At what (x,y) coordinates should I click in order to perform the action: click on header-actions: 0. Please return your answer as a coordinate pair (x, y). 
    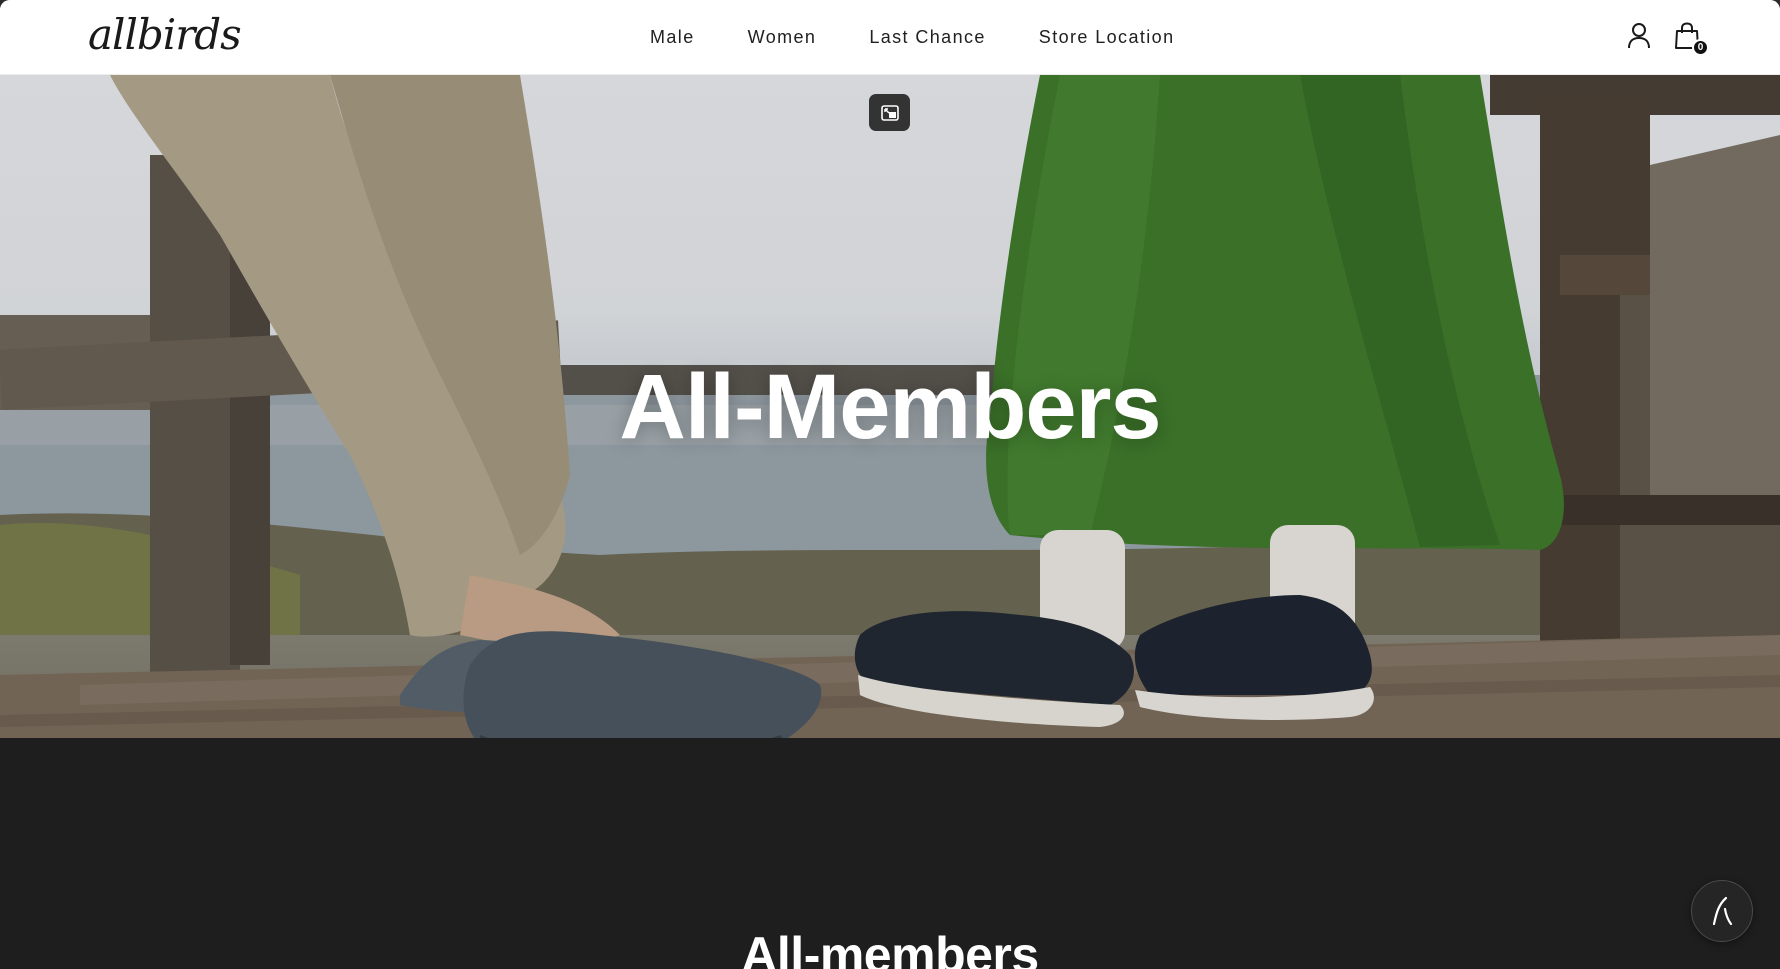
    Looking at the image, I should click on (1667, 39).